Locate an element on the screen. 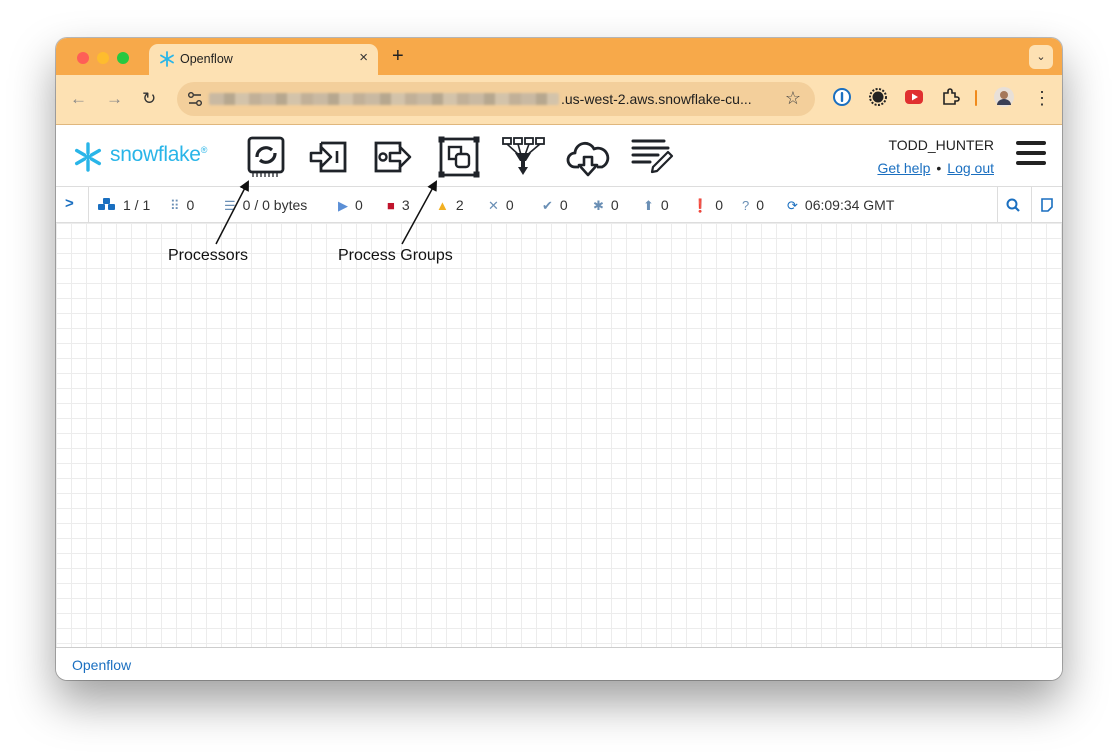 Image resolution: width=1118 pixels, height=754 pixels. status-queued: ☰ 0 / 0 bytes is located at coordinates (265, 205).